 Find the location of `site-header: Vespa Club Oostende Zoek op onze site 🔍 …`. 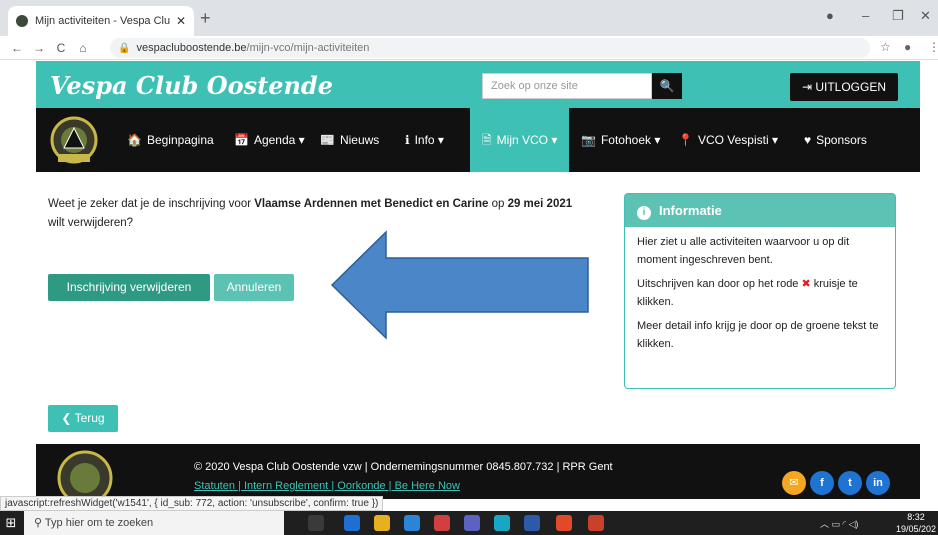

site-header: Vespa Club Oostende Zoek op onze site 🔍 … is located at coordinates (478, 84).